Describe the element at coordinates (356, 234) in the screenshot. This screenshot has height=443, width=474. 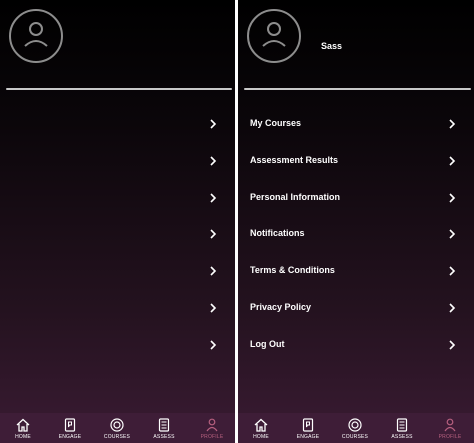
I see `menu-item-notifications: Notifications` at that location.